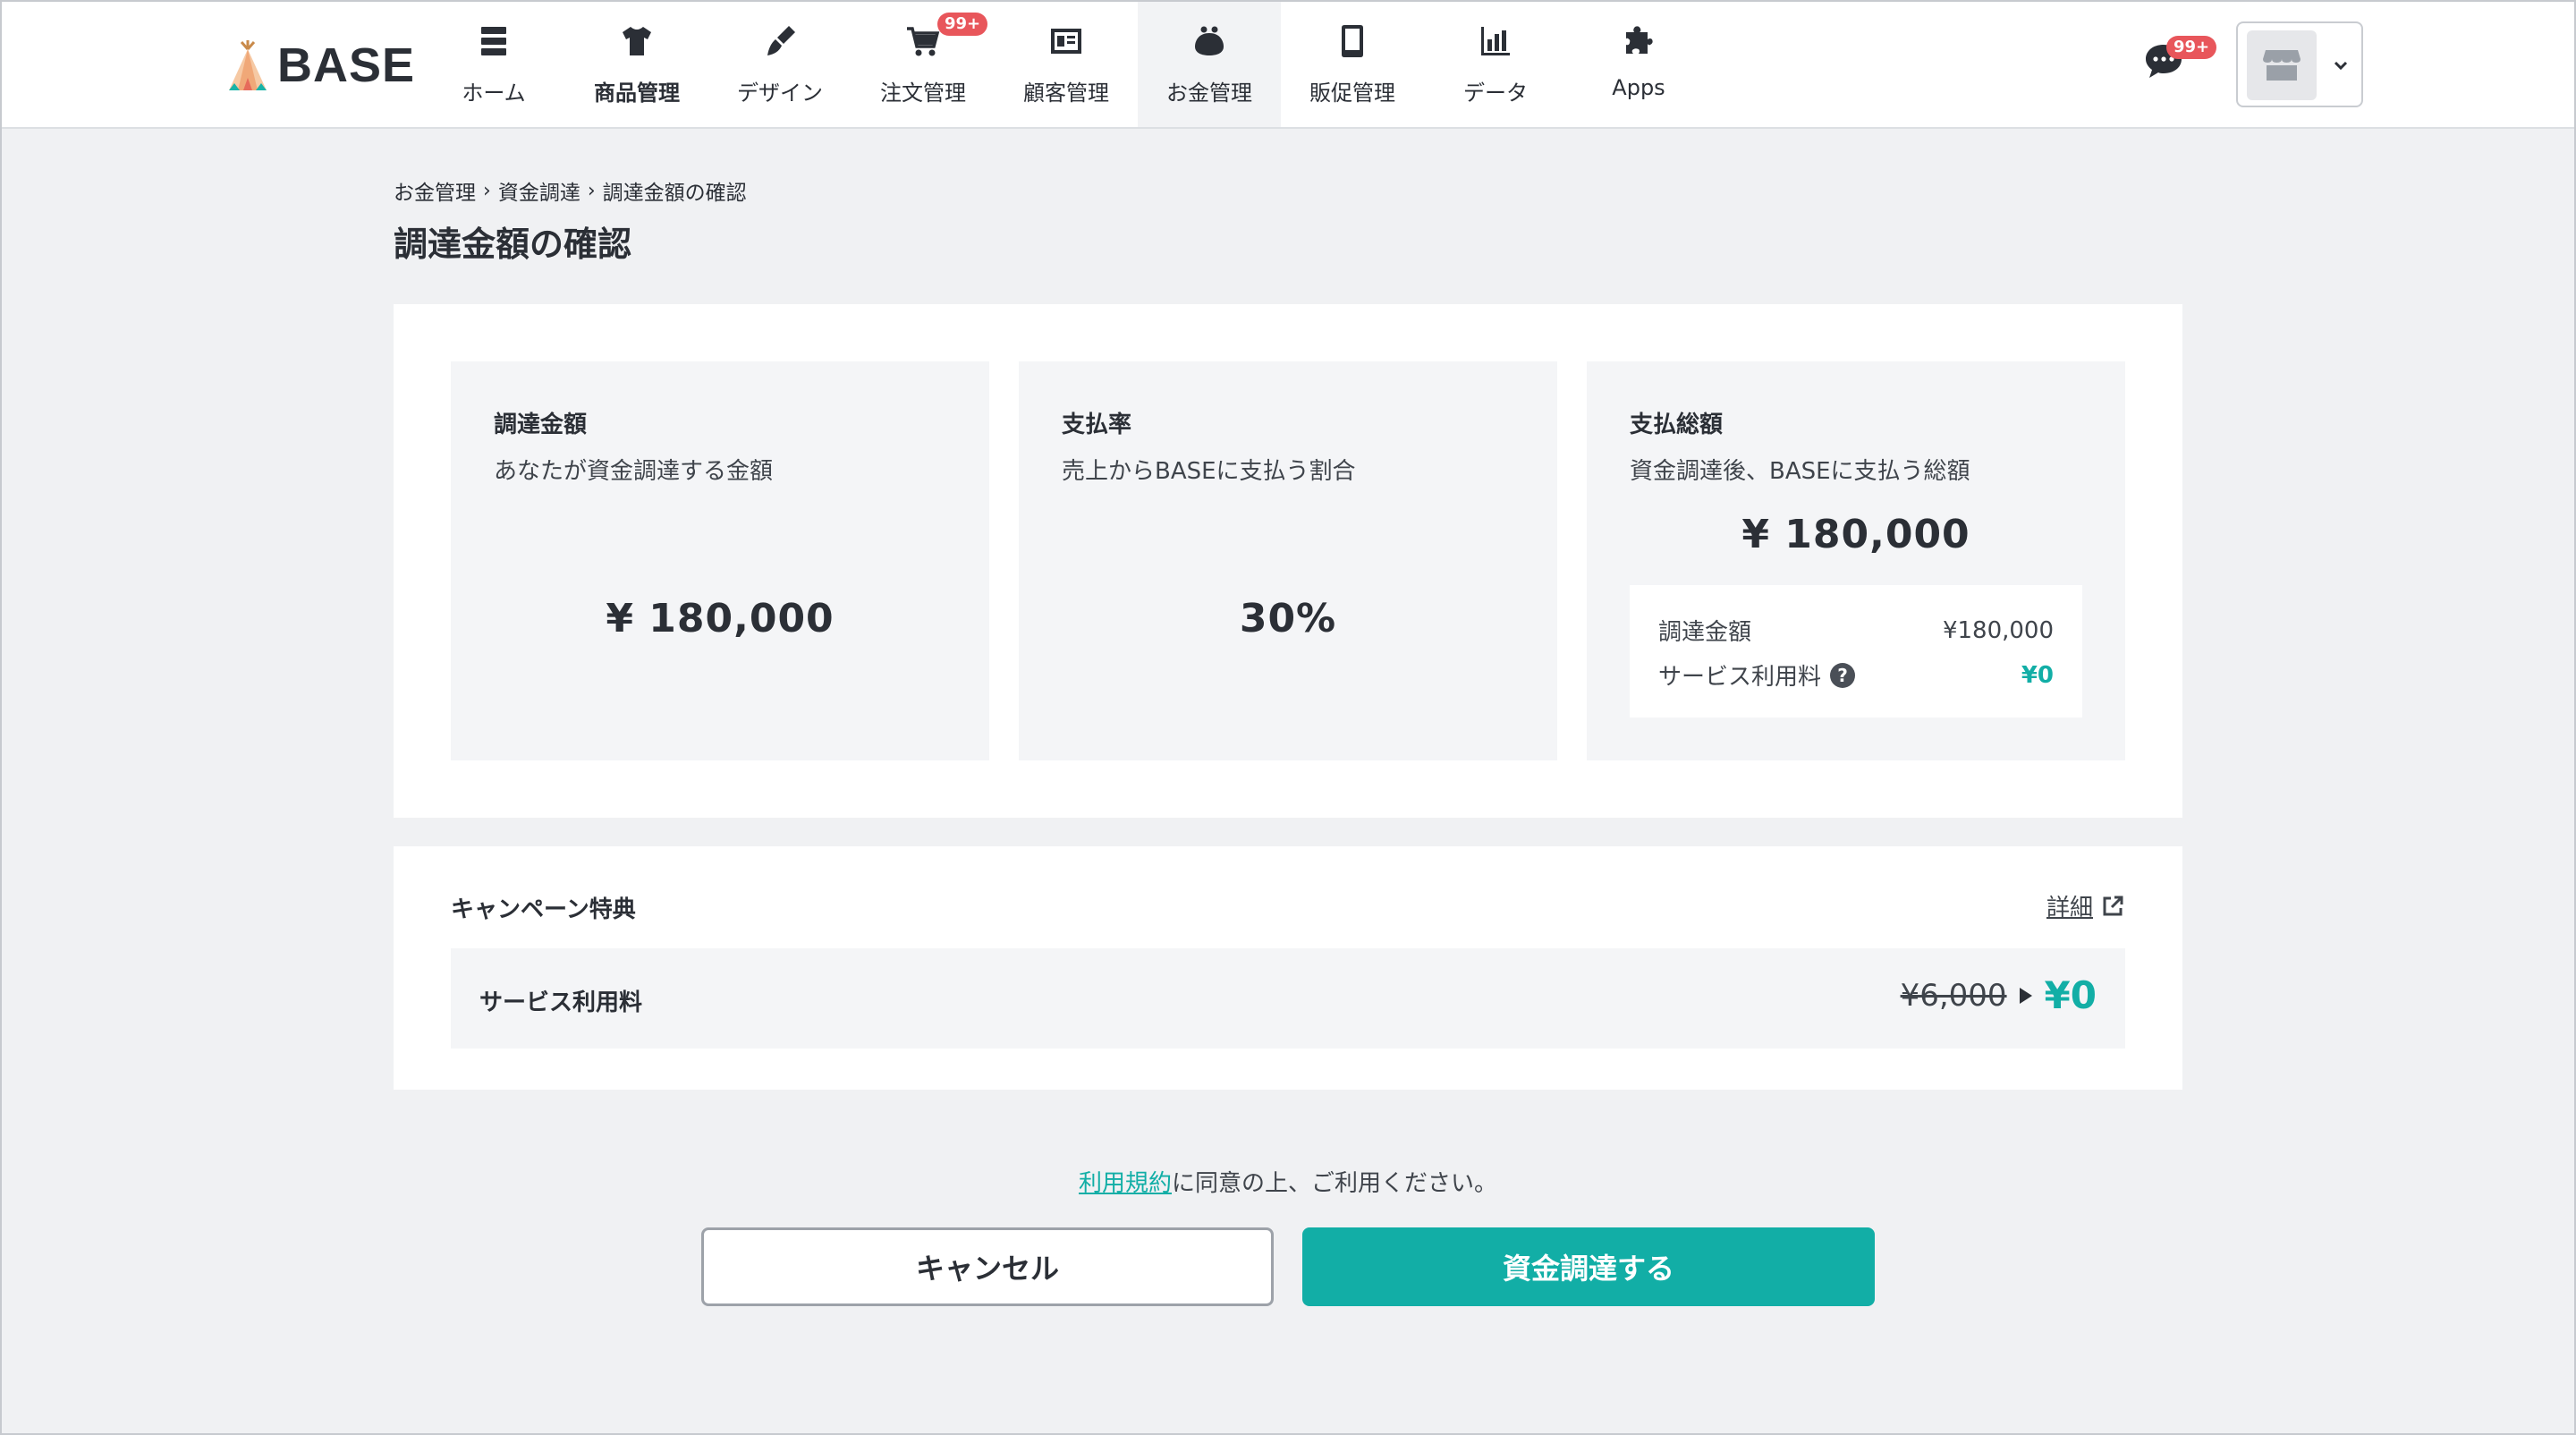 The image size is (2576, 1435). I want to click on campaign-detail-link: 詳細, so click(2085, 905).